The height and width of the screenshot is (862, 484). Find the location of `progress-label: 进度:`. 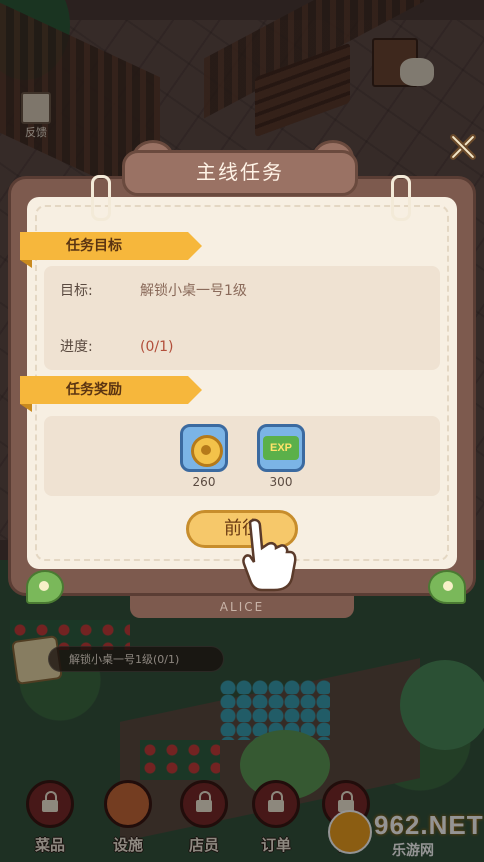

progress-label: 进度: is located at coordinates (76, 347).